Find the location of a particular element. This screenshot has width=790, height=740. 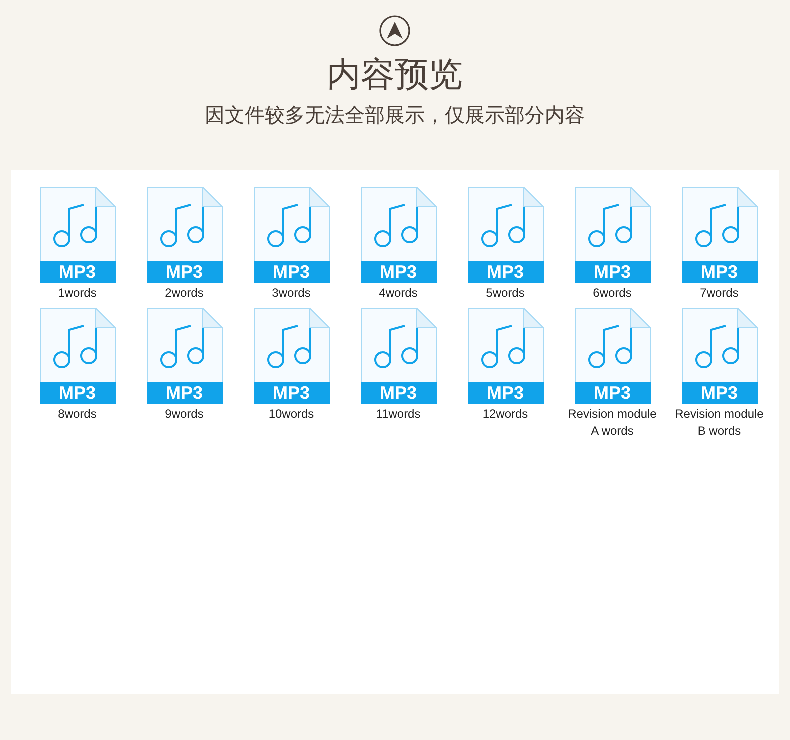

file-name: 8words is located at coordinates (77, 414).